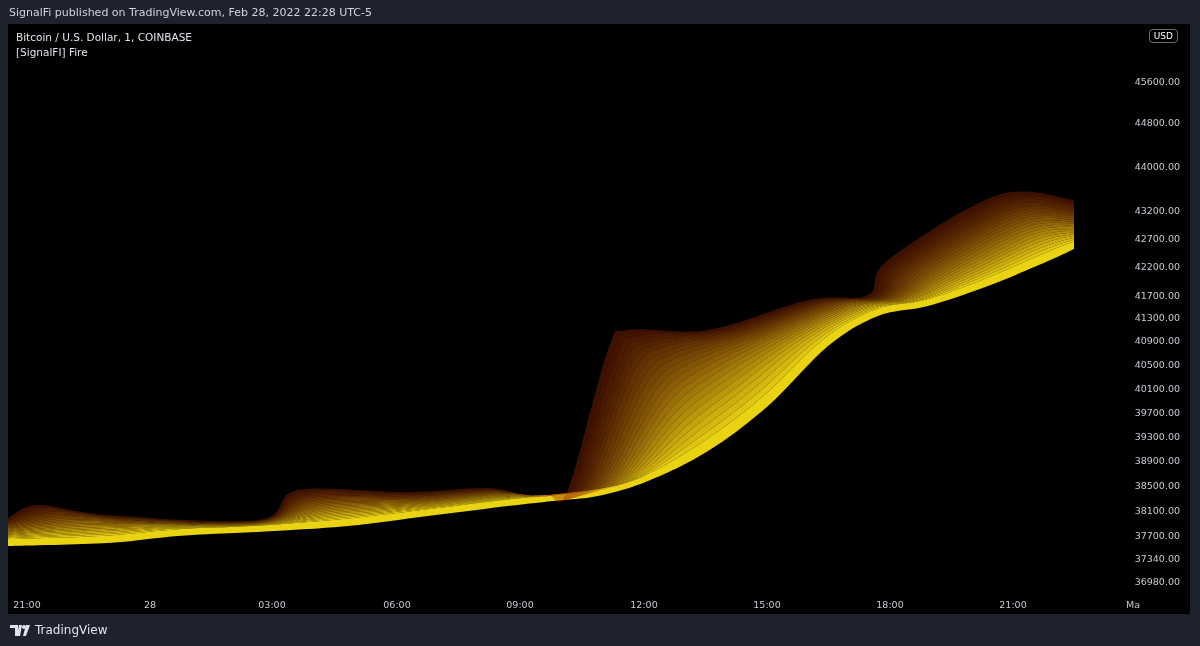 The image size is (1200, 646). Describe the element at coordinates (52, 52) in the screenshot. I see `indicator-name: [SignalFI] Fire` at that location.